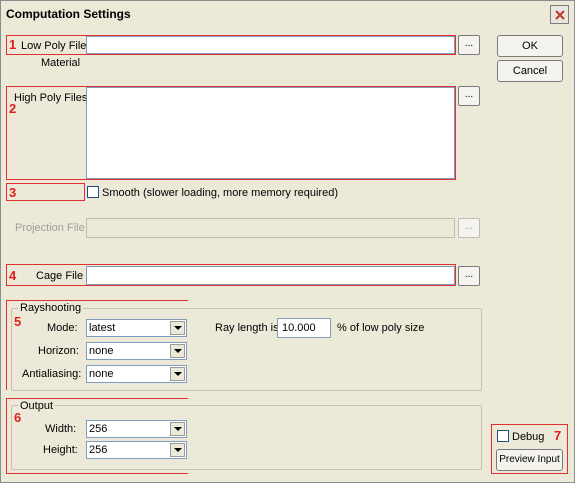 Image resolution: width=575 pixels, height=483 pixels. What do you see at coordinates (18, 417) in the screenshot?
I see `annotation-number-6: 6` at bounding box center [18, 417].